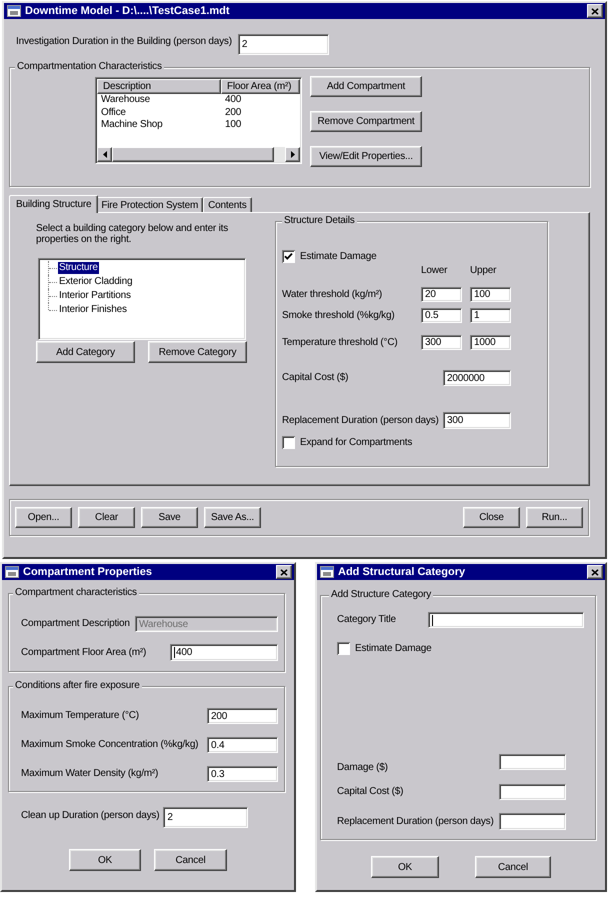 This screenshot has width=610, height=903. What do you see at coordinates (159, 86) in the screenshot?
I see `column-header: Description` at bounding box center [159, 86].